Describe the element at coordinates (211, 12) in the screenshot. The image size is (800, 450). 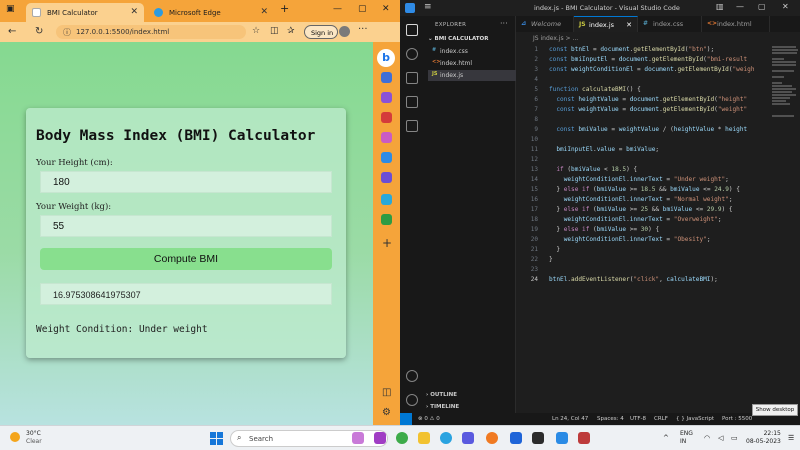
I see `tab-microsoft-edge: Microsoft Edge ✕` at that location.